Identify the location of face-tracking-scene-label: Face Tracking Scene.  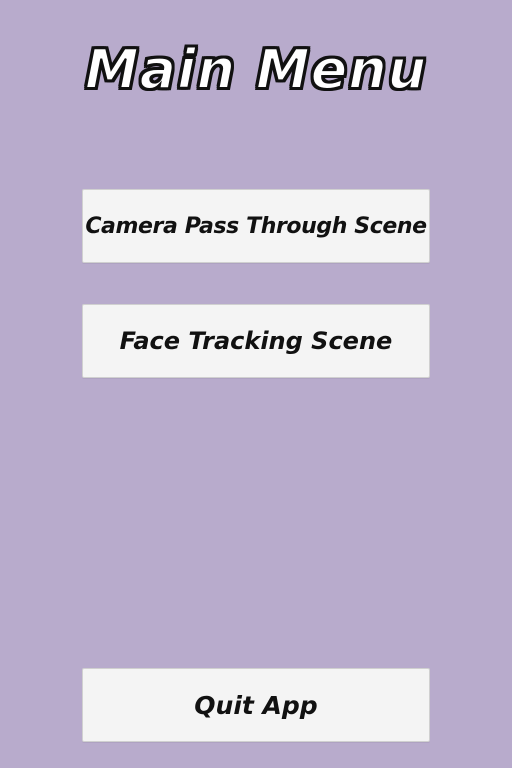
(256, 341).